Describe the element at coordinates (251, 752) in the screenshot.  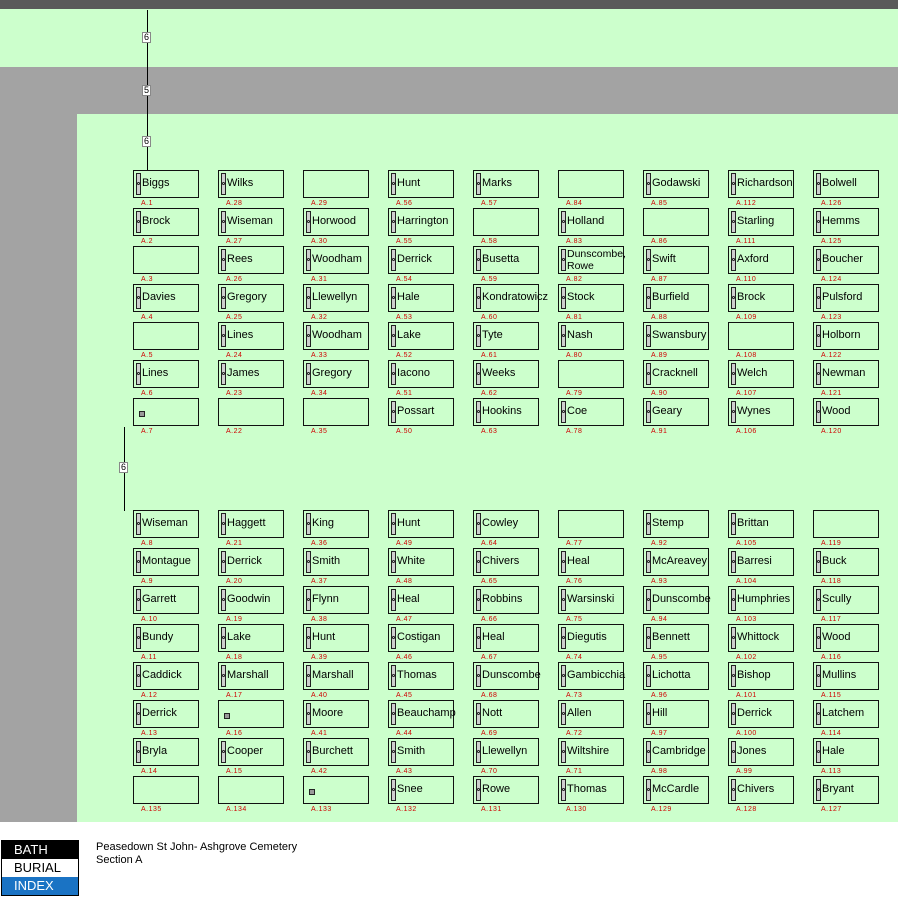
I see `grave-plot: Cooper` at that location.